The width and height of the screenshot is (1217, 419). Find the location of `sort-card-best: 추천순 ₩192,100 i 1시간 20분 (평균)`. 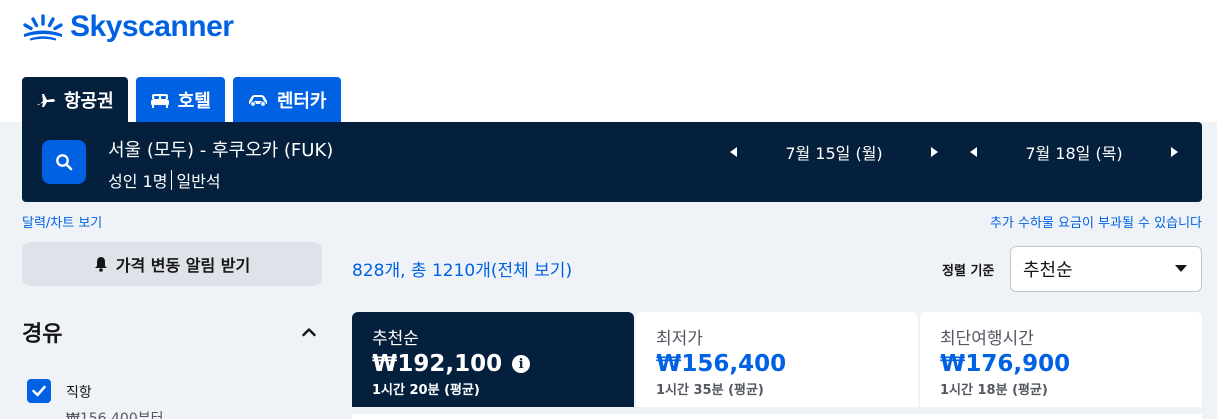

sort-card-best: 추천순 ₩192,100 i 1시간 20분 (평균) is located at coordinates (493, 359).